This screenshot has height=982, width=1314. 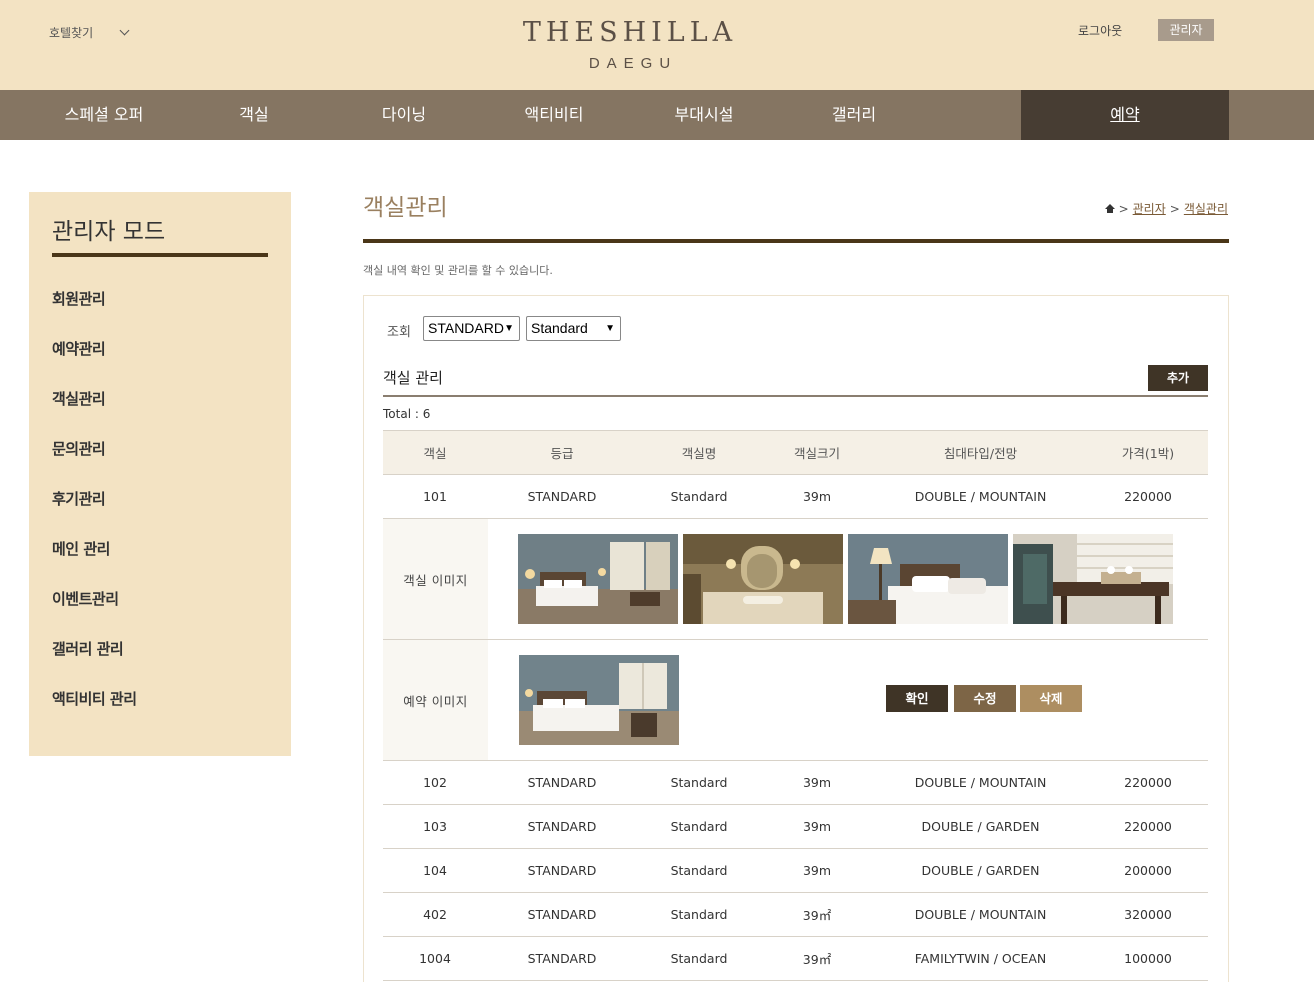 What do you see at coordinates (79, 298) in the screenshot?
I see `sidebar-item-members: 회원관리` at bounding box center [79, 298].